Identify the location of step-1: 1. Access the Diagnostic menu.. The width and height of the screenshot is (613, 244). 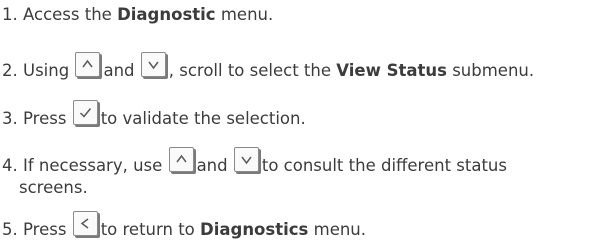
(137, 15).